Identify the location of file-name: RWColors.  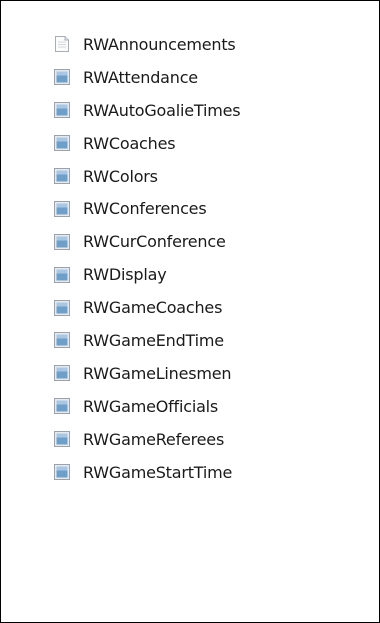
(120, 176).